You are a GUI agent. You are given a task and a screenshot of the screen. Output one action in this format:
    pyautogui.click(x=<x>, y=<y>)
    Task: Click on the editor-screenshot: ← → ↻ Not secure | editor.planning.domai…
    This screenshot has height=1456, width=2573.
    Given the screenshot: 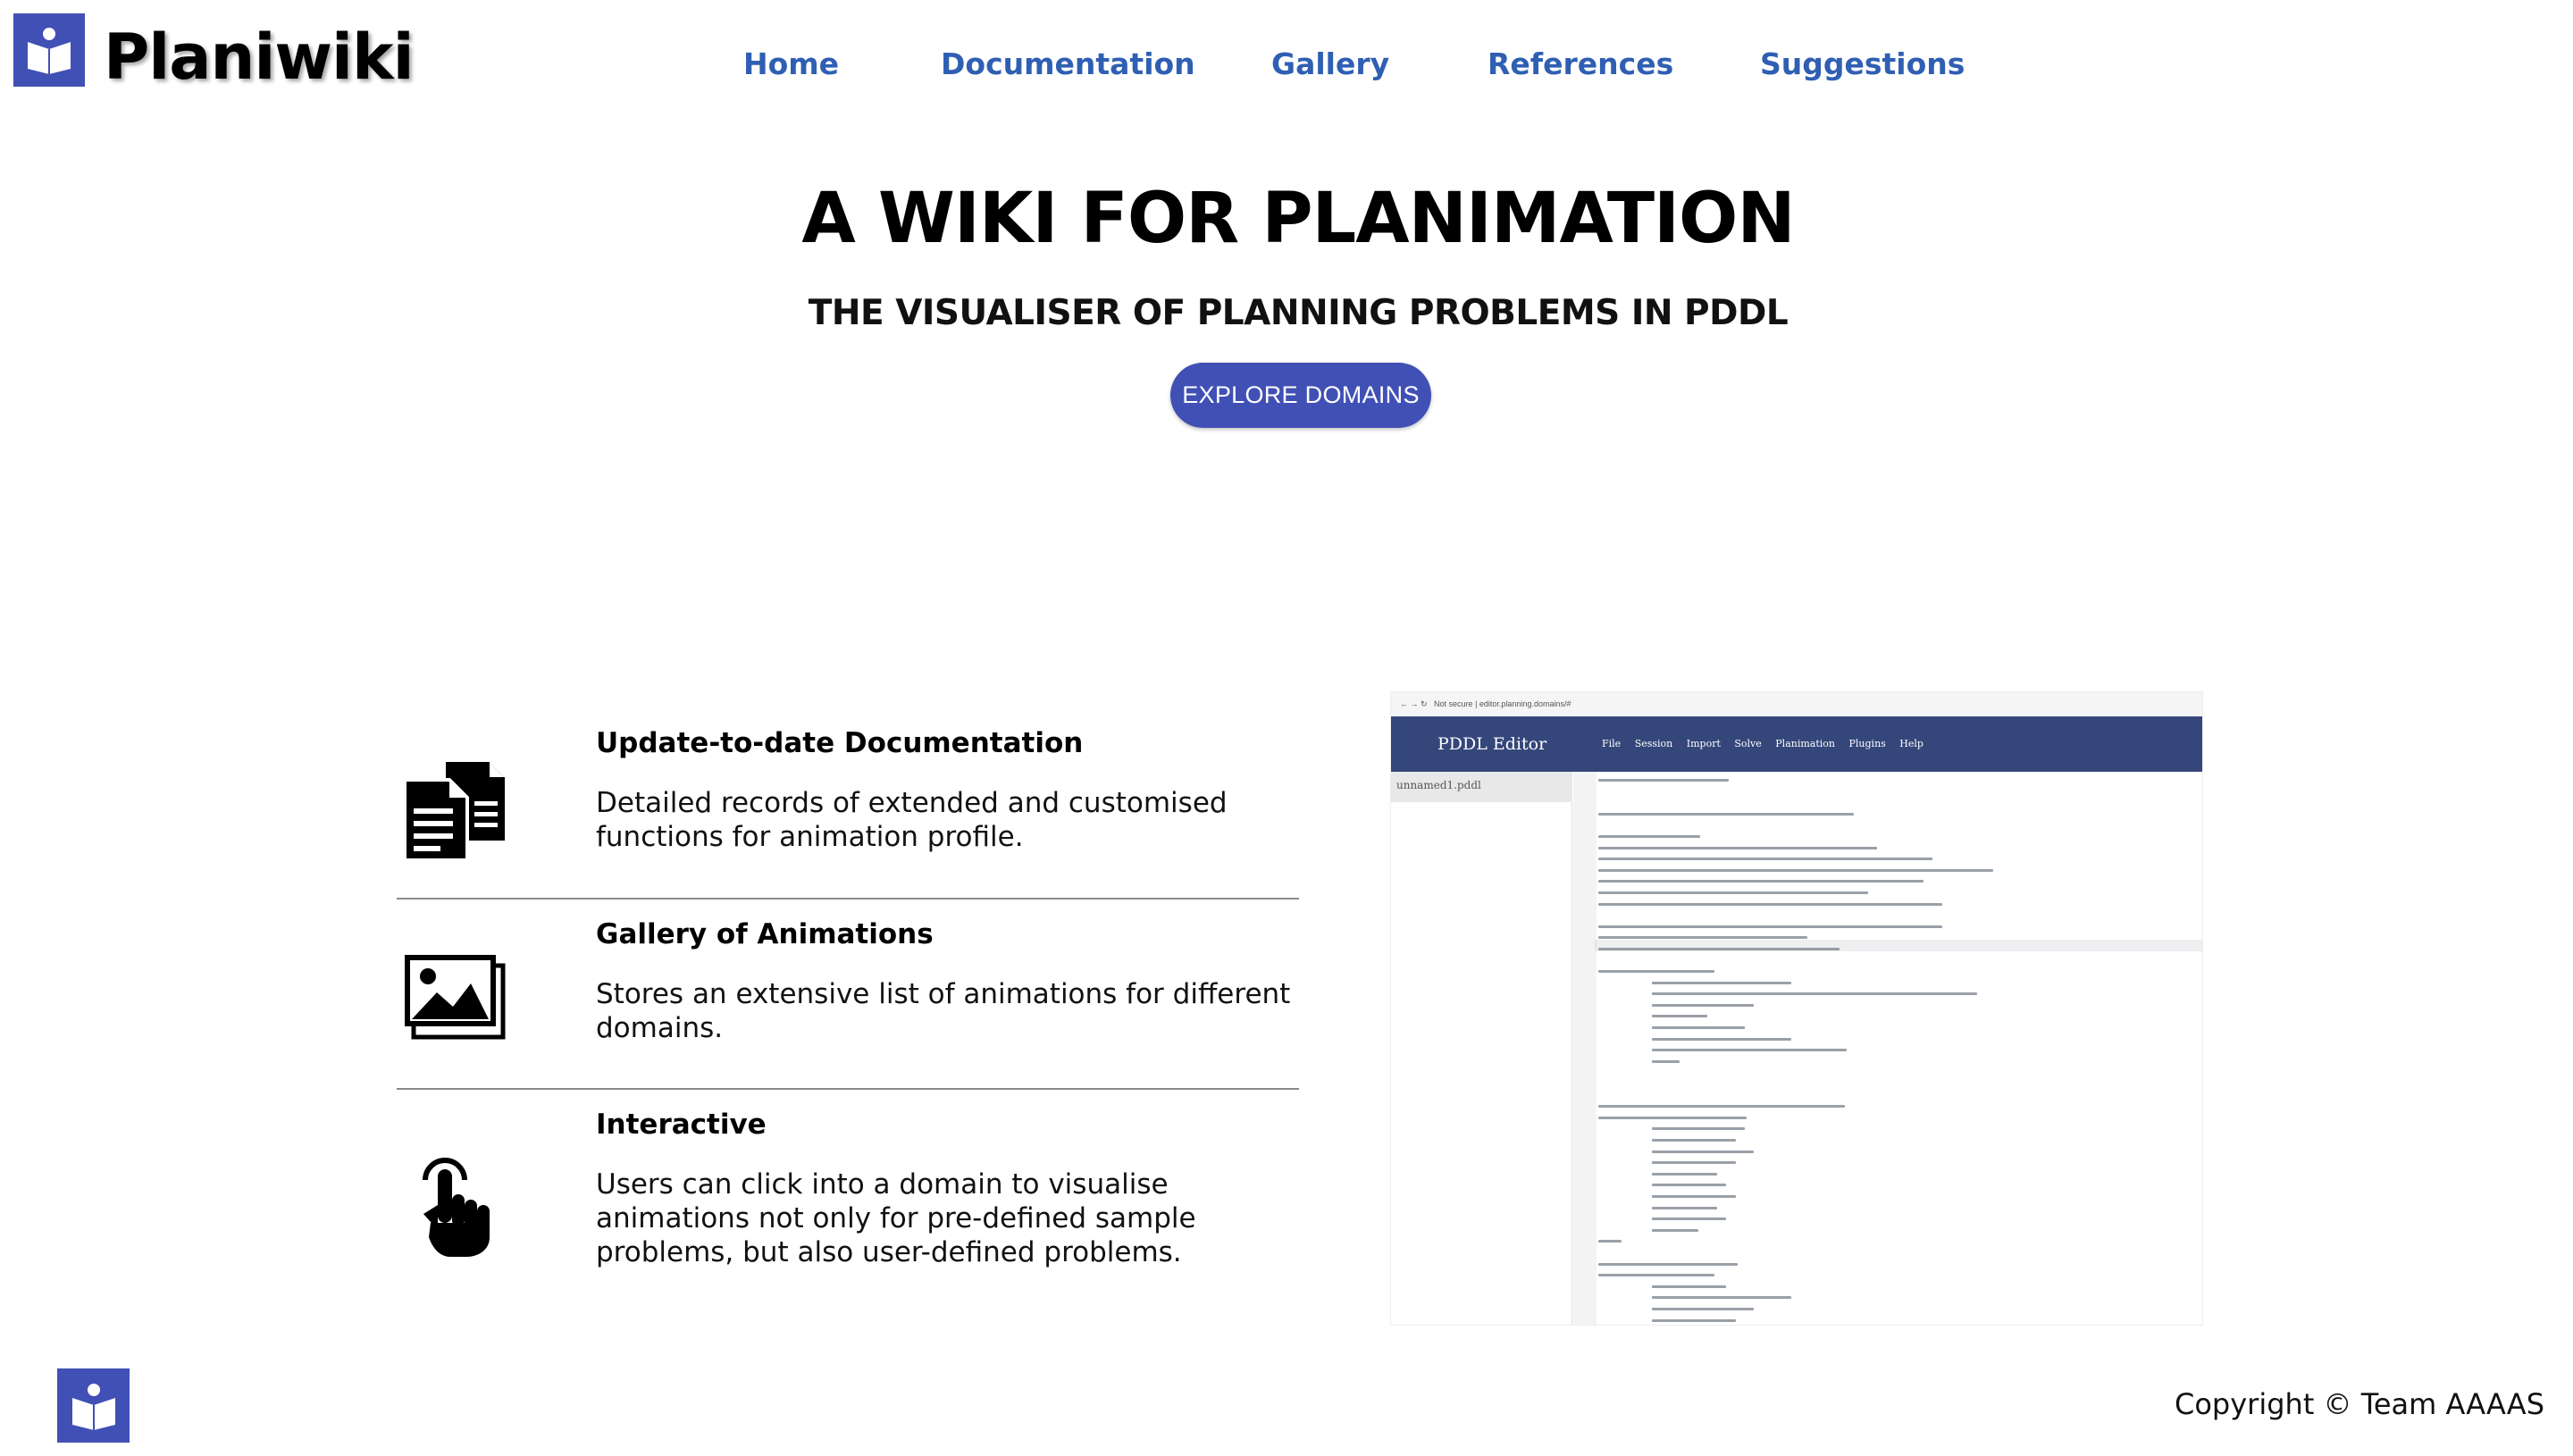 What is the action you would take?
    pyautogui.click(x=1796, y=1008)
    